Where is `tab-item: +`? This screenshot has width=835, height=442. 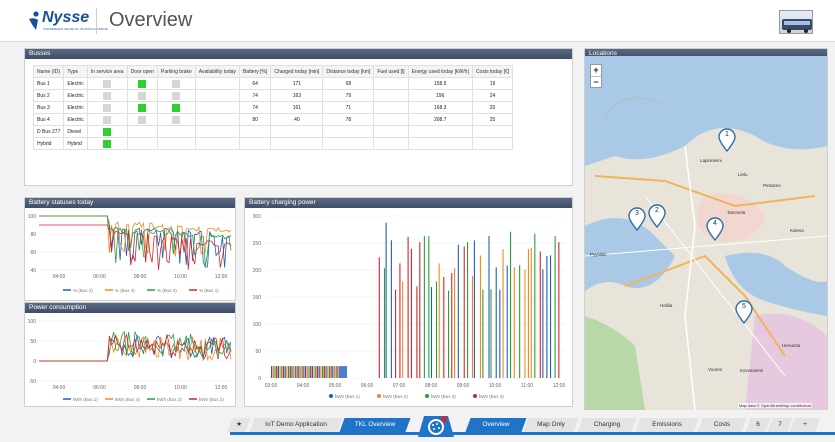
tab-item: + is located at coordinates (805, 425).